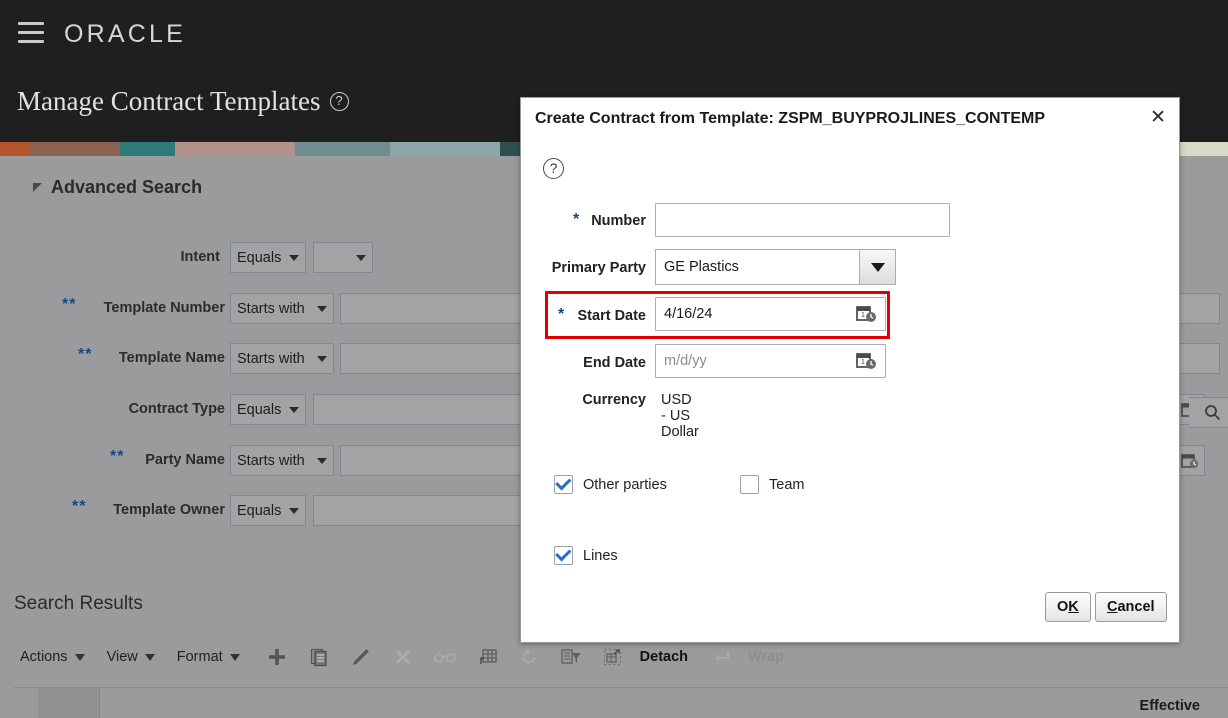  What do you see at coordinates (770, 314) in the screenshot?
I see `start-date-input: 4/16/24 1` at bounding box center [770, 314].